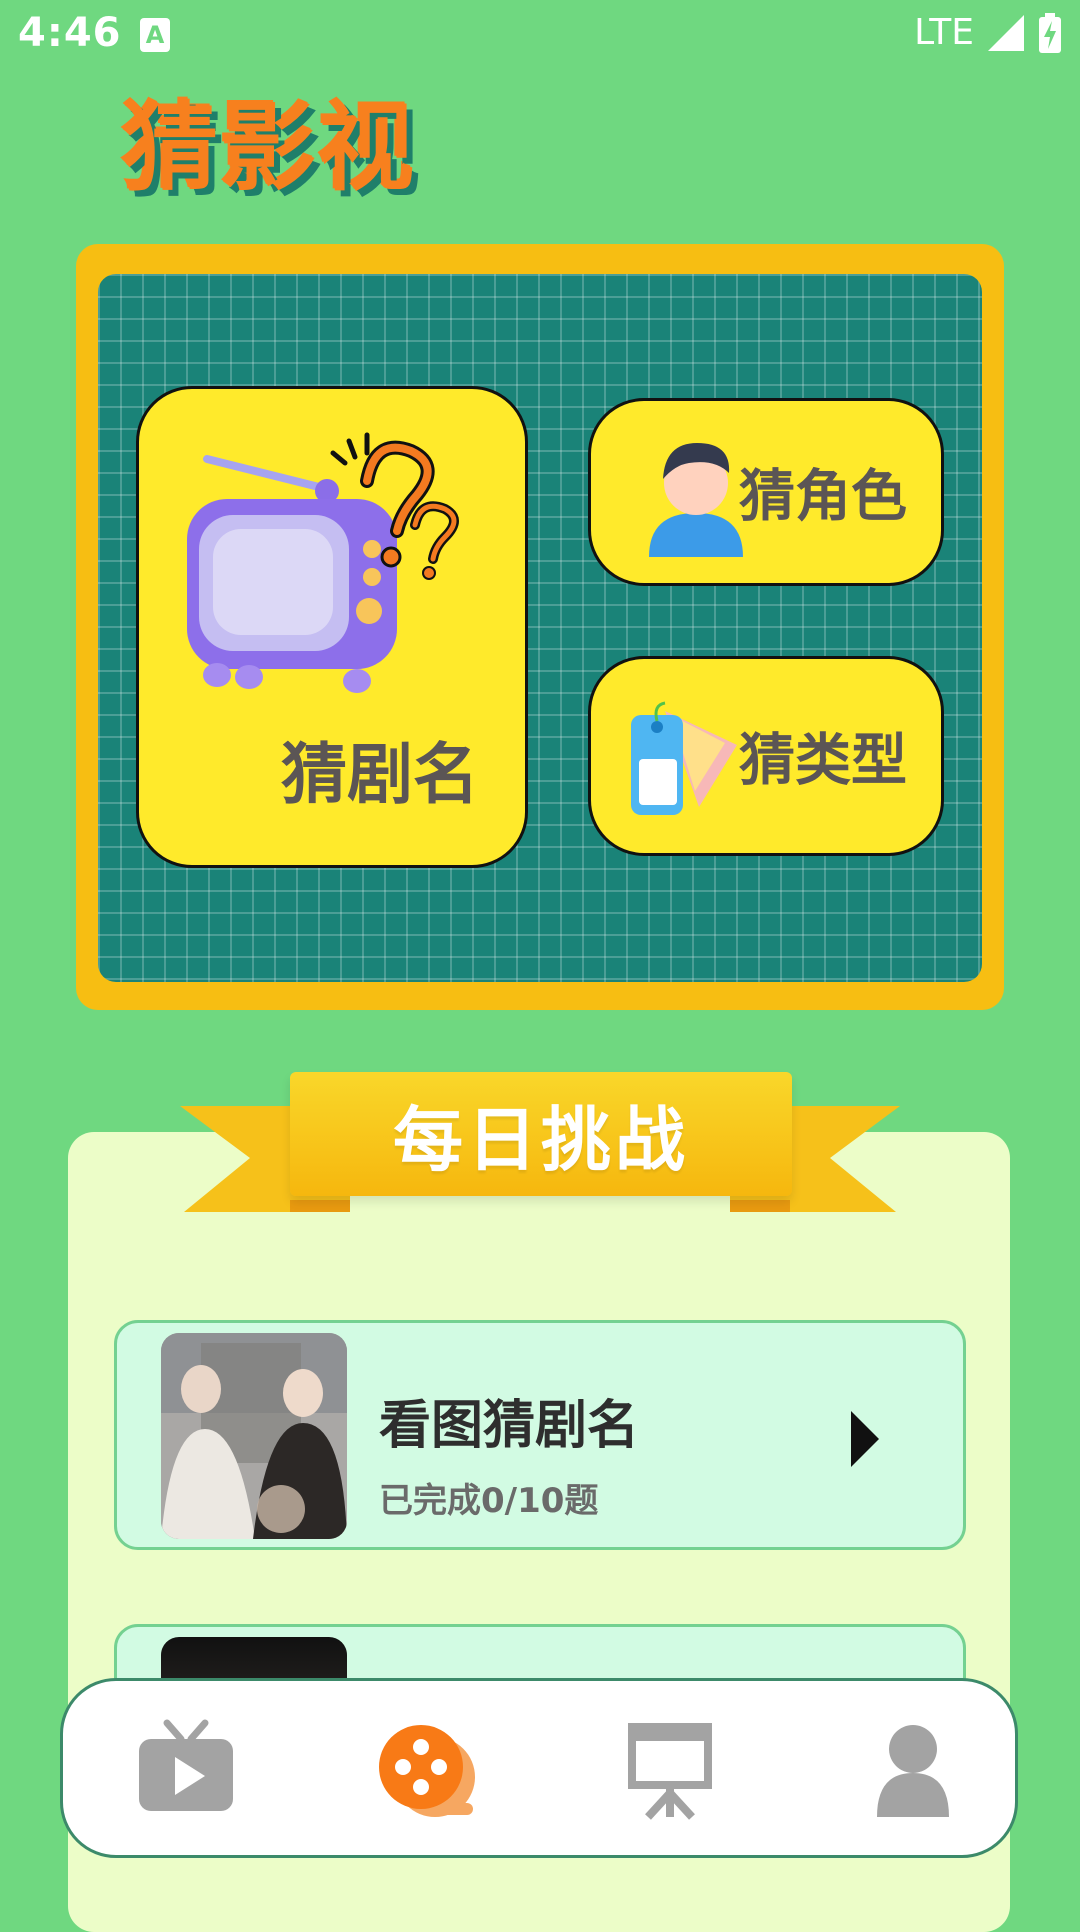 The width and height of the screenshot is (1080, 1932). Describe the element at coordinates (684, 758) in the screenshot. I see `tag-icon` at that location.